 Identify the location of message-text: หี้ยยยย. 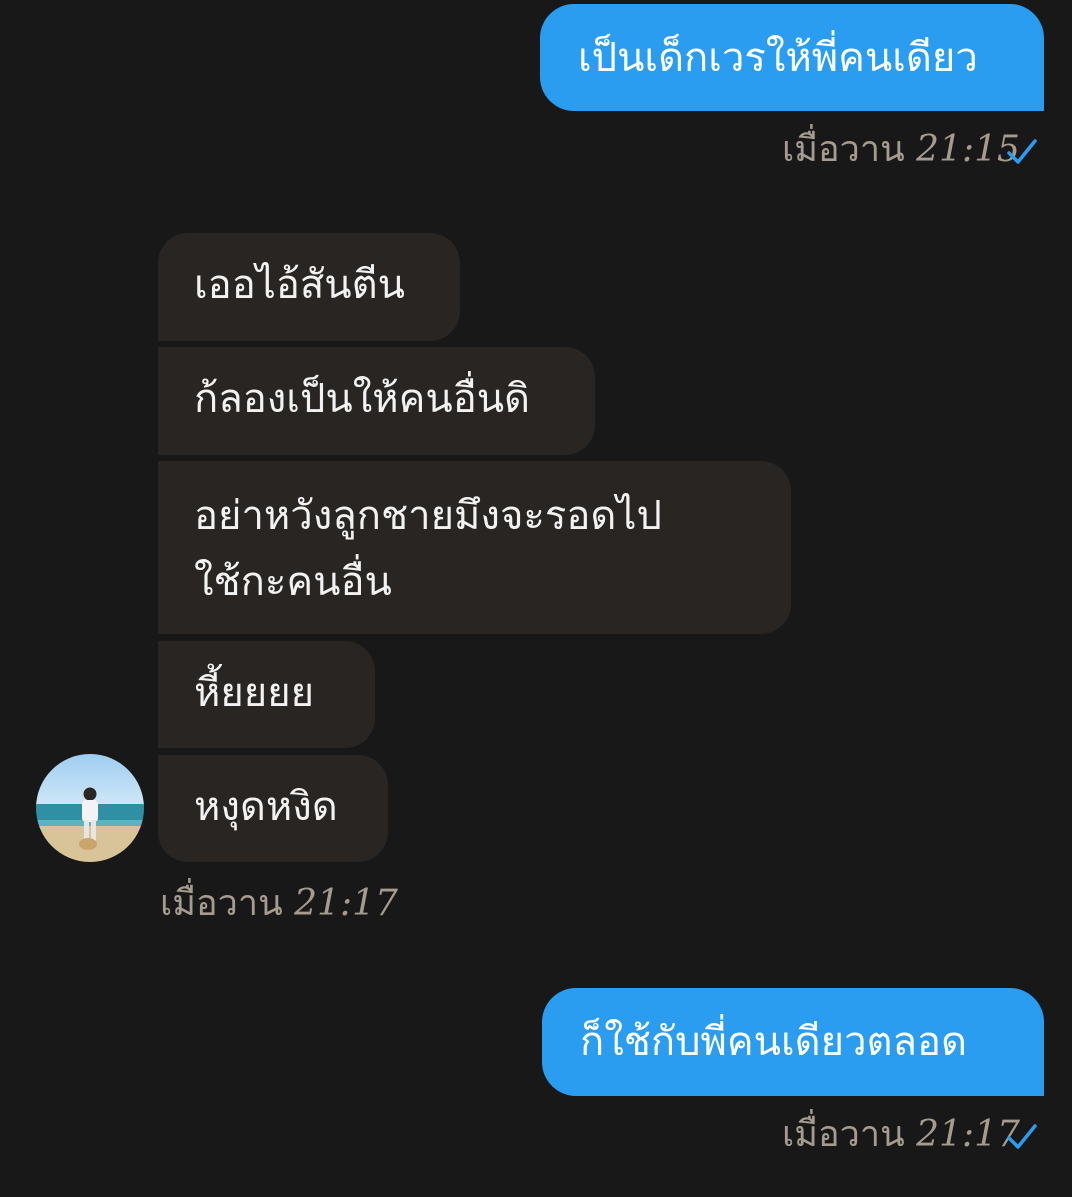
(254, 693).